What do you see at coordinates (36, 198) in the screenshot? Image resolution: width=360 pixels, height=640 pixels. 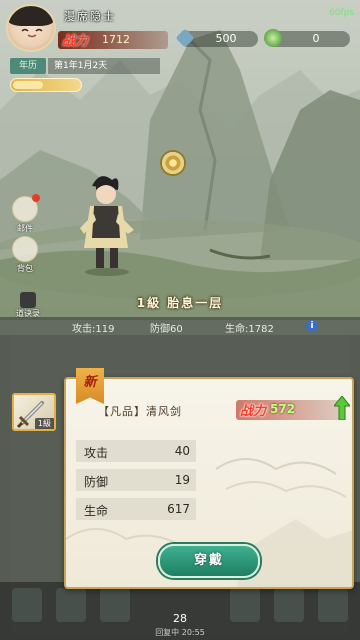 I see `mail-badge` at bounding box center [36, 198].